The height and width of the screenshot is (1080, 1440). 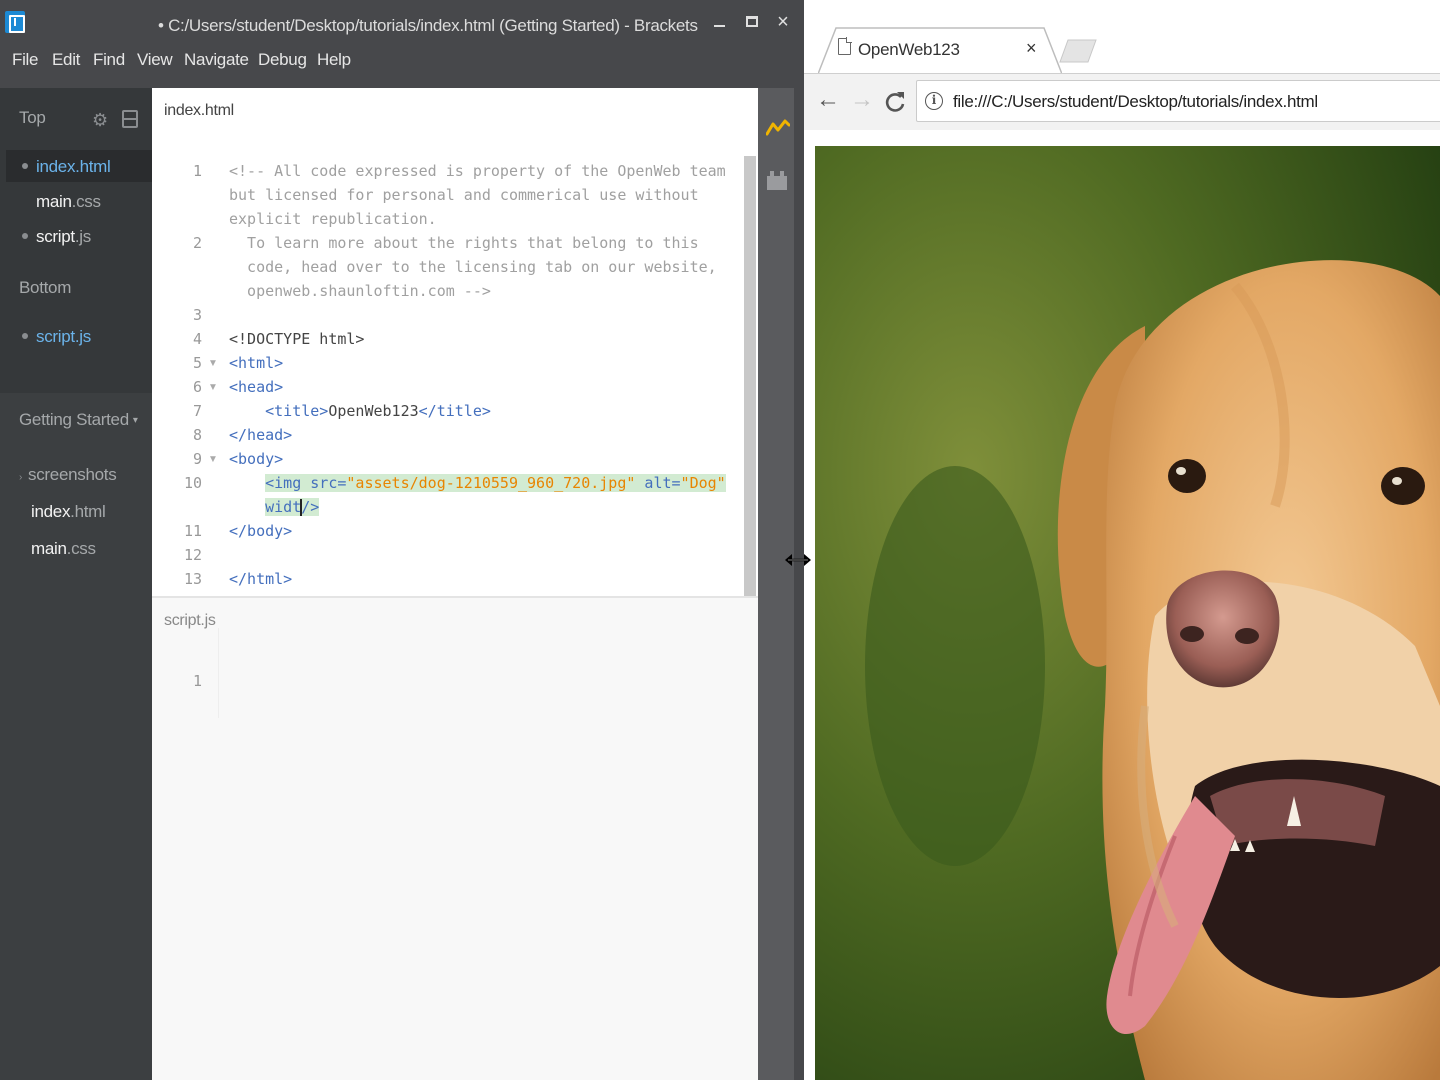 What do you see at coordinates (109, 60) in the screenshot?
I see `menu-find: Find` at bounding box center [109, 60].